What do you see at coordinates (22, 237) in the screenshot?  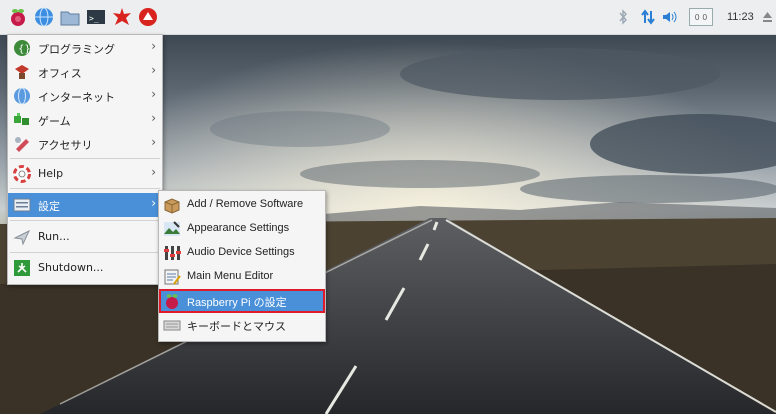 I see `run-icon` at bounding box center [22, 237].